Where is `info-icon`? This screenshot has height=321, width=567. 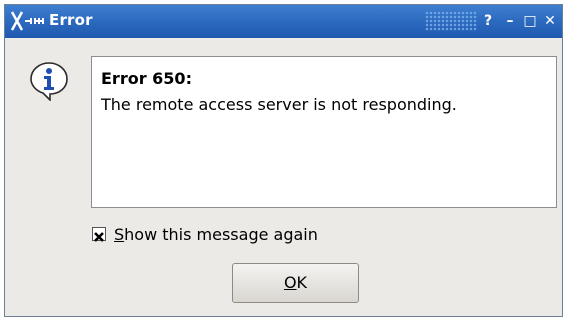
info-icon is located at coordinates (49, 81).